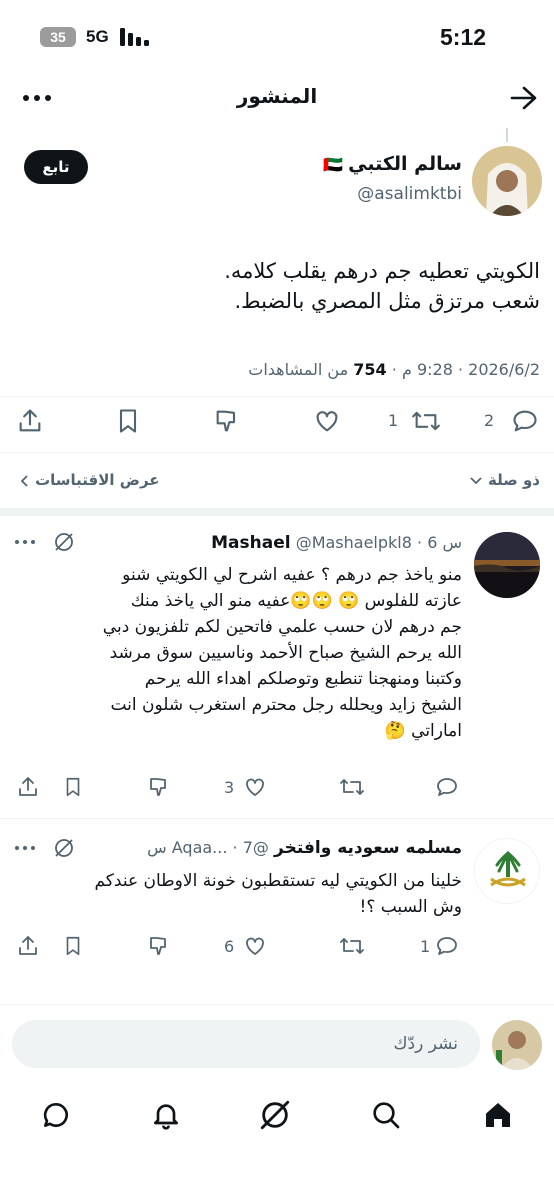  I want to click on view-quotes-link: عرض الاقتباسات, so click(90, 479).